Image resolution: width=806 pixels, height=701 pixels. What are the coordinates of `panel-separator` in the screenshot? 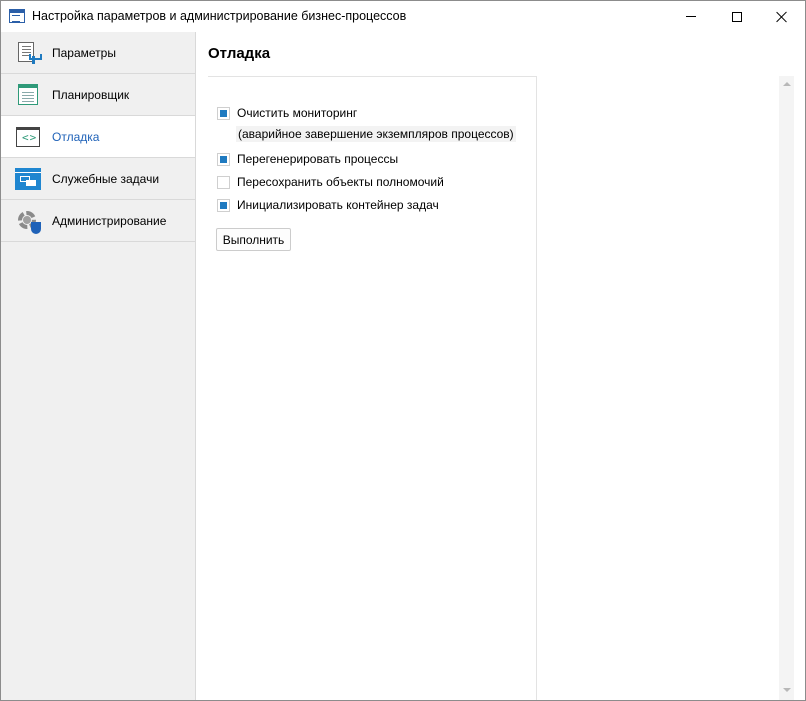 It's located at (536, 388).